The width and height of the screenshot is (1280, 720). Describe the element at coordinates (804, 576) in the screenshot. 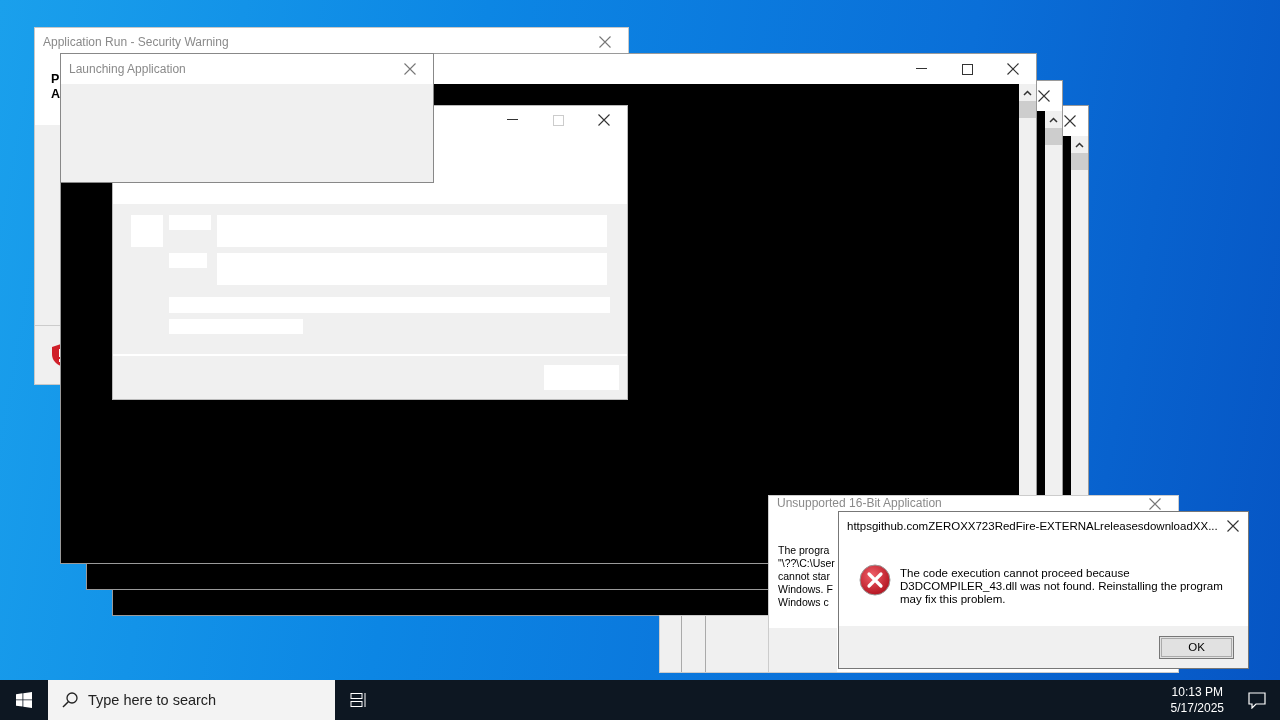

I see `message-text: cannot star` at that location.